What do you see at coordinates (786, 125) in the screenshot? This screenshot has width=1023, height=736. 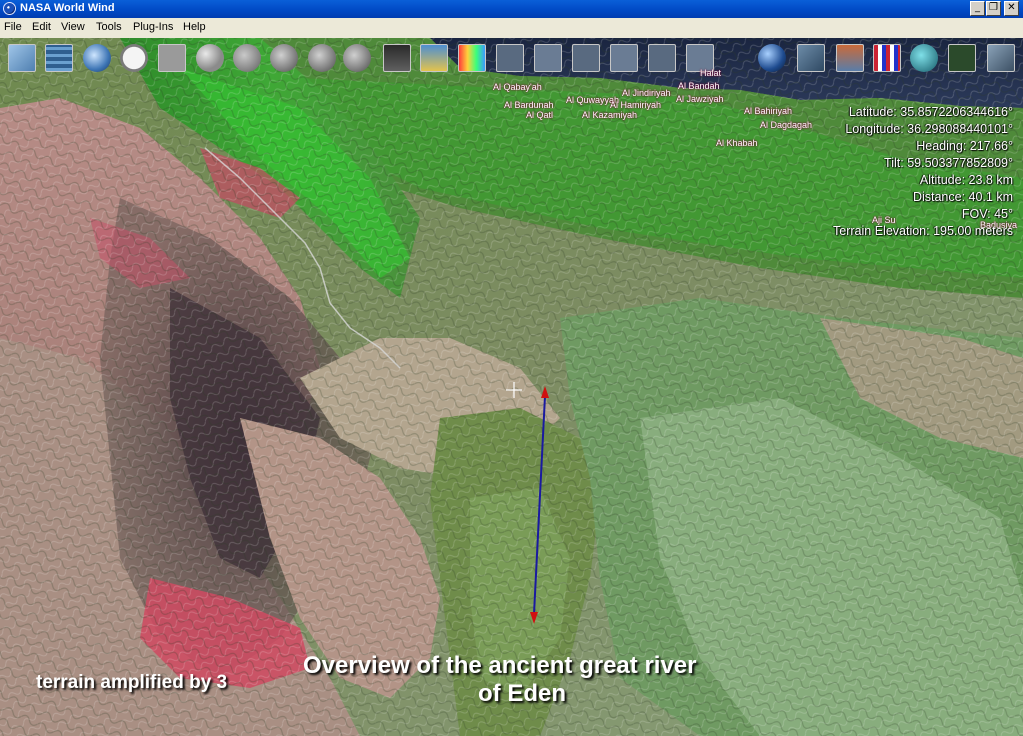 I see `placename-label: Al Dagdagah` at bounding box center [786, 125].